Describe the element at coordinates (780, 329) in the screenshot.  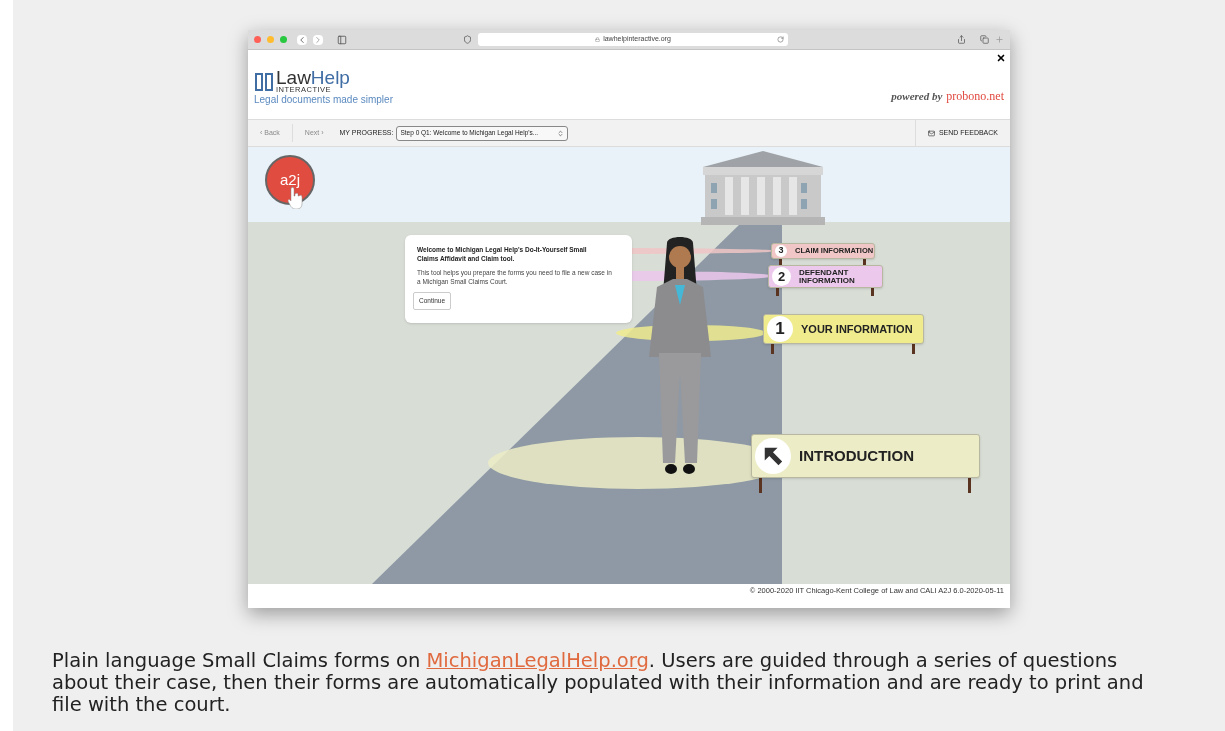
I see `step-number: 1` at that location.